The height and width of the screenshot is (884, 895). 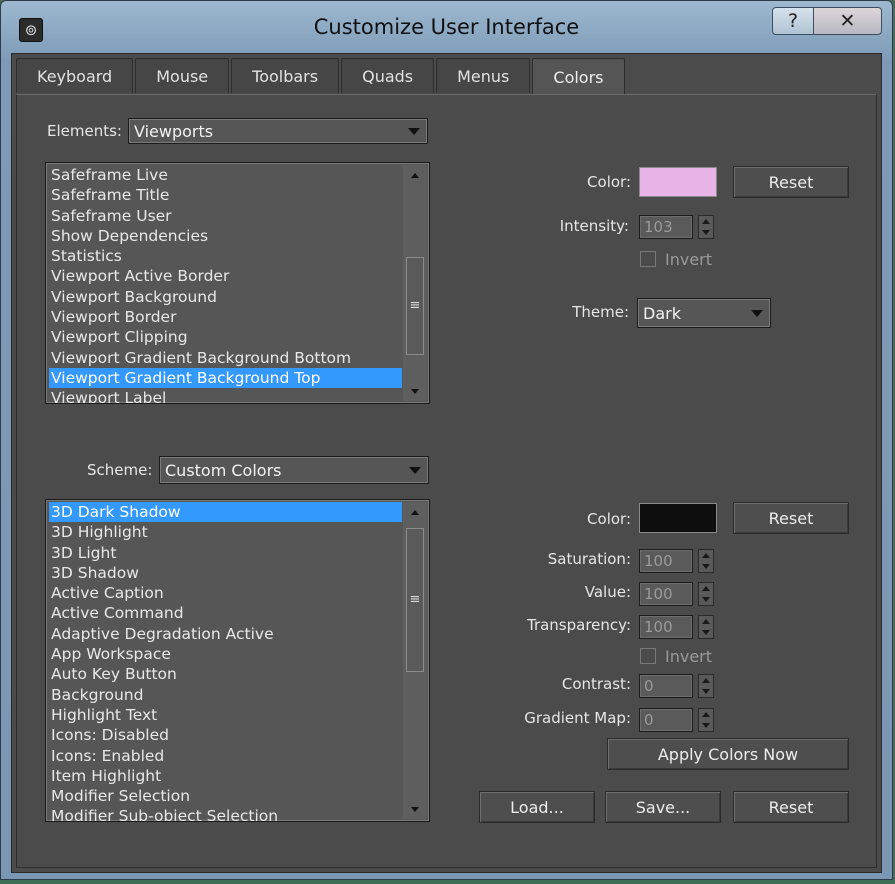 I want to click on gradient-map-spinner: 0, so click(x=679, y=720).